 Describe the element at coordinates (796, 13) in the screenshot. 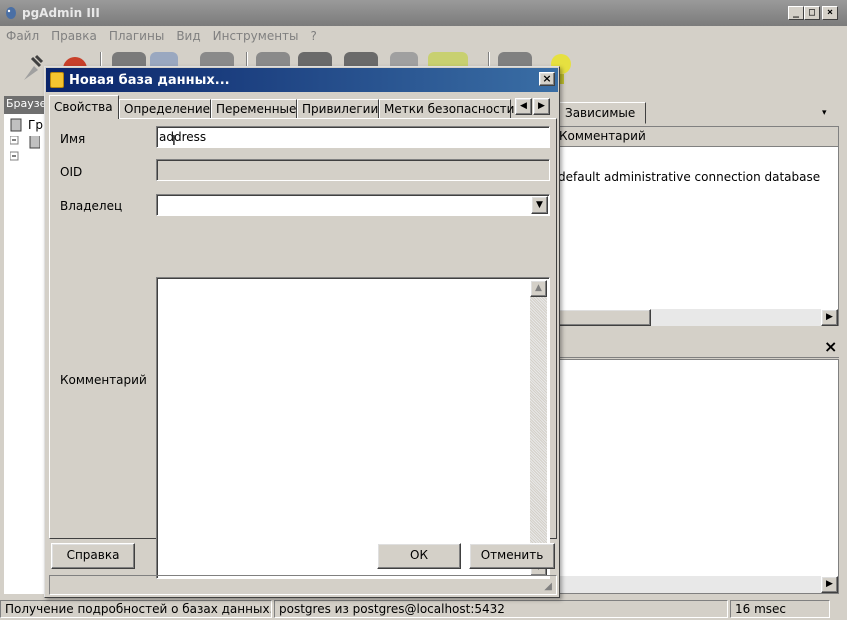

I see `minimize-button: _` at that location.